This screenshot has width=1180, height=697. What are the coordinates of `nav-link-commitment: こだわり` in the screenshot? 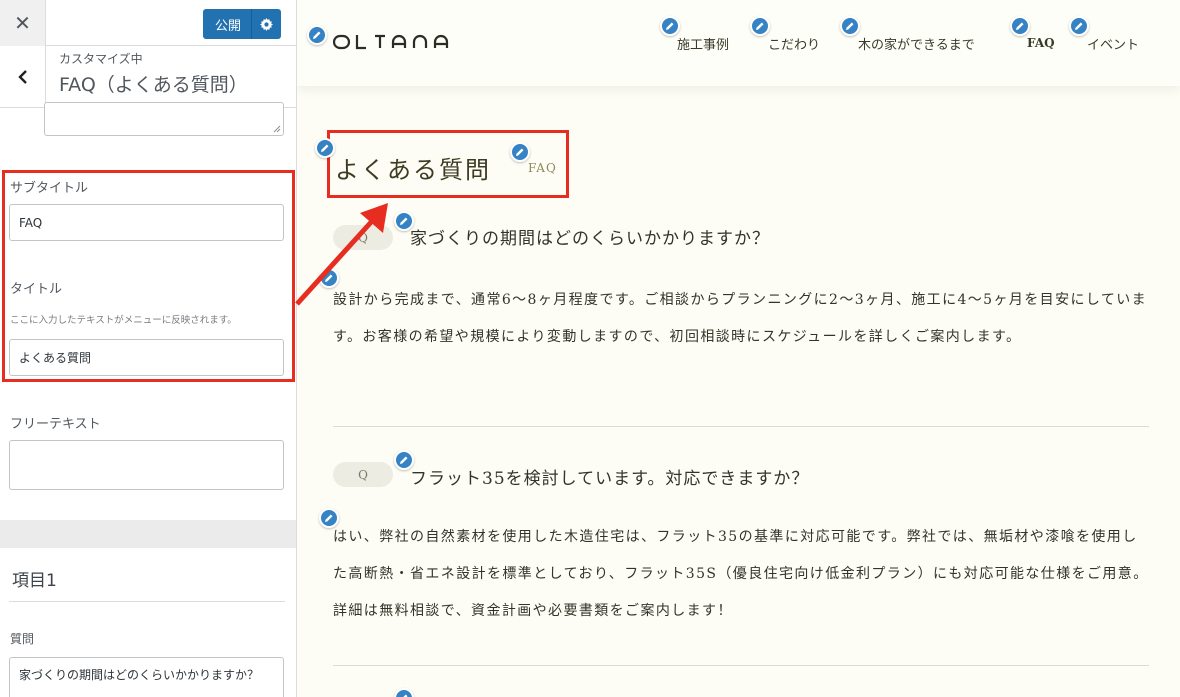 It's located at (794, 43).